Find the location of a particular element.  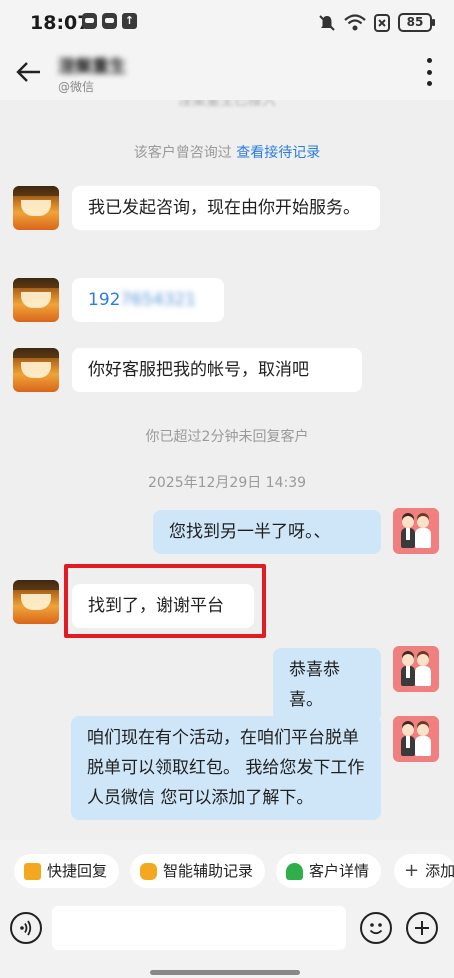

quick-reply-button: 快捷回复 is located at coordinates (67, 871).